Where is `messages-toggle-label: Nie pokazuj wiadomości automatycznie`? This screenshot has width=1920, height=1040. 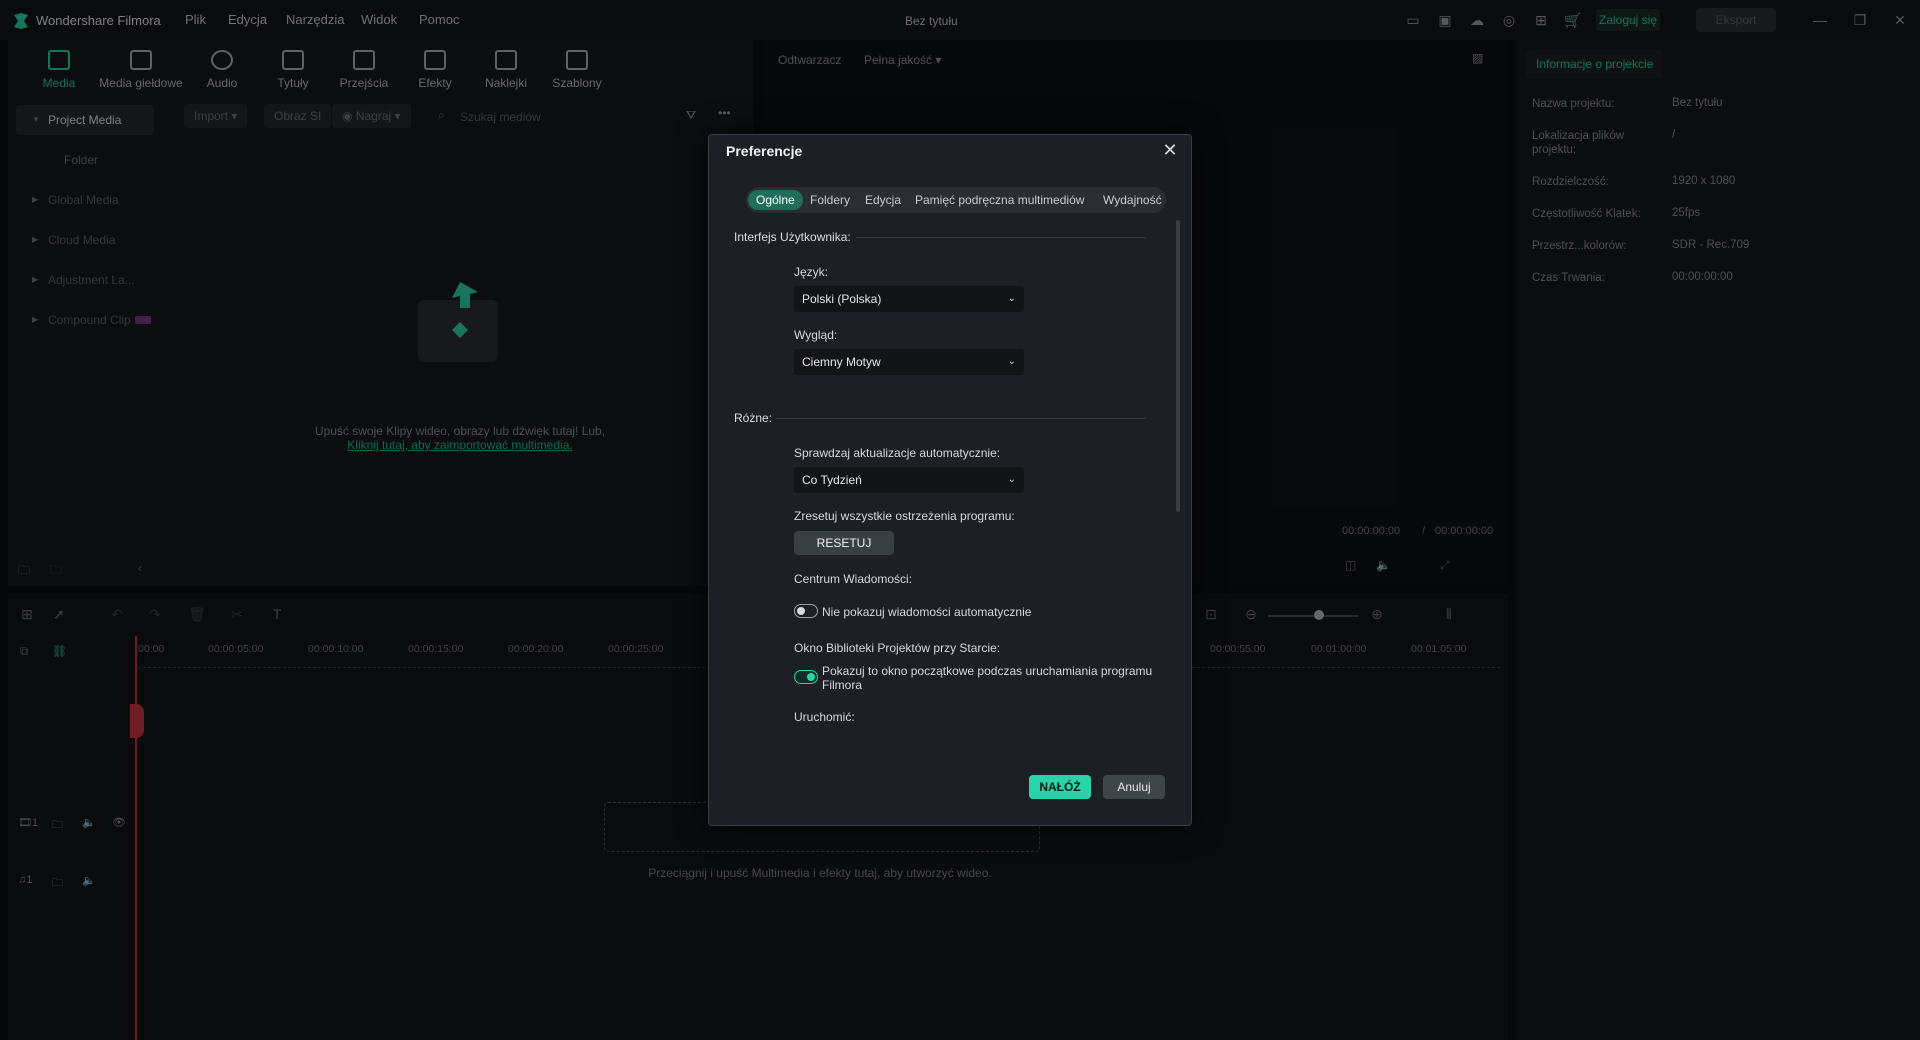 messages-toggle-label: Nie pokazuj wiadomości automatycznie is located at coordinates (927, 612).